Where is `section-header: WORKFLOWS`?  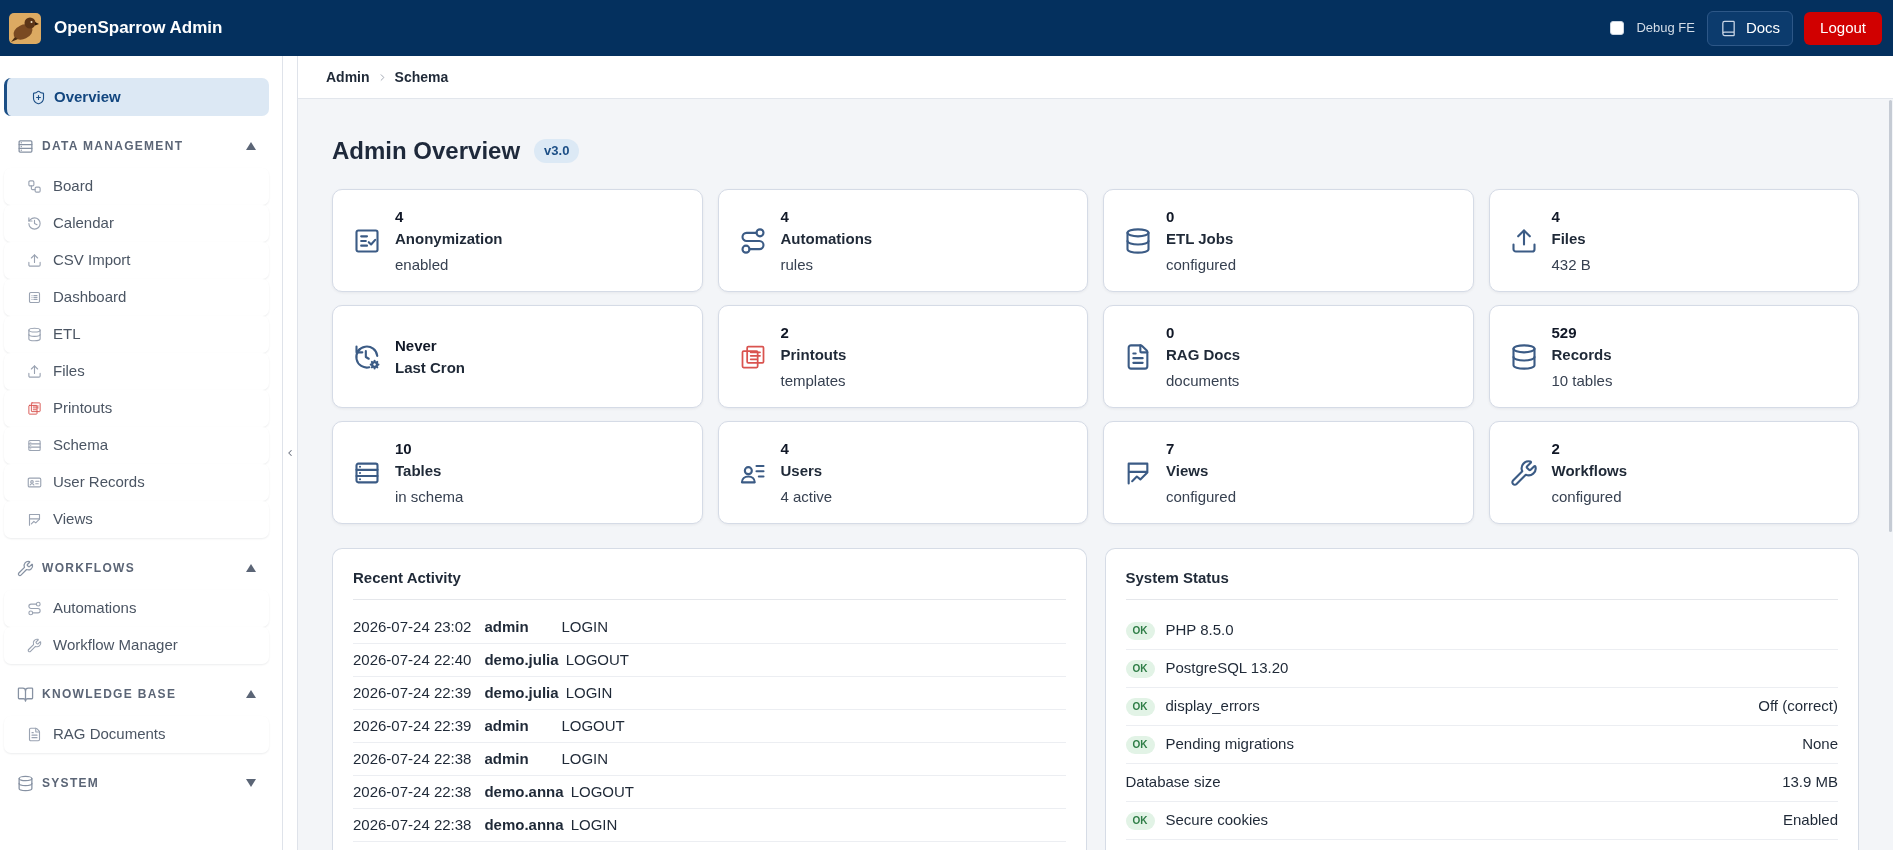 section-header: WORKFLOWS is located at coordinates (136, 568).